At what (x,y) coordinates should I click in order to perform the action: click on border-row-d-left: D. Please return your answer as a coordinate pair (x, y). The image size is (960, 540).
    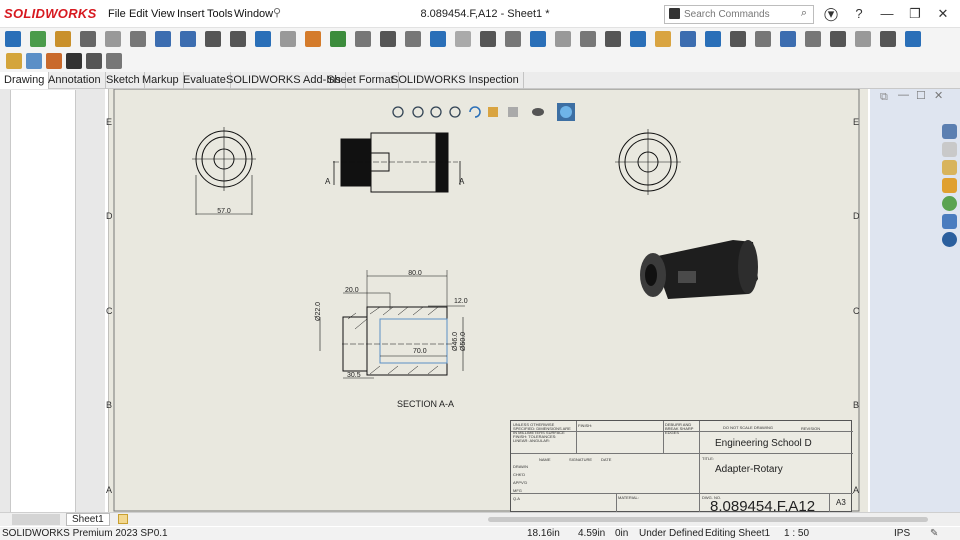
    Looking at the image, I should click on (109, 216).